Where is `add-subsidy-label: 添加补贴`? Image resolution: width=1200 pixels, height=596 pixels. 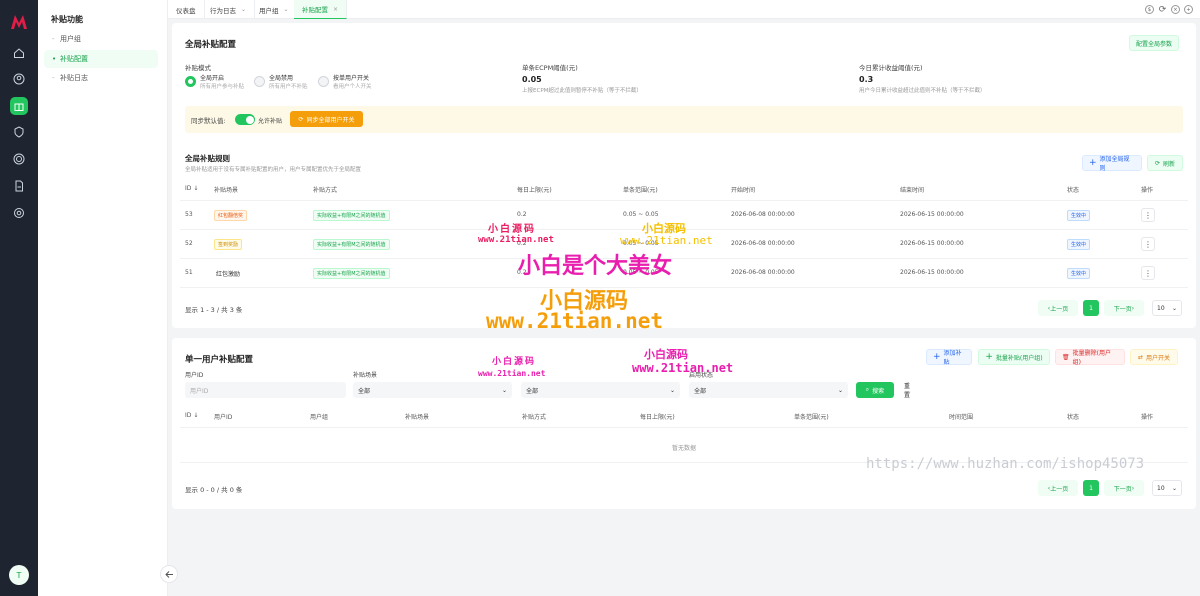 add-subsidy-label: 添加补贴 is located at coordinates (952, 358).